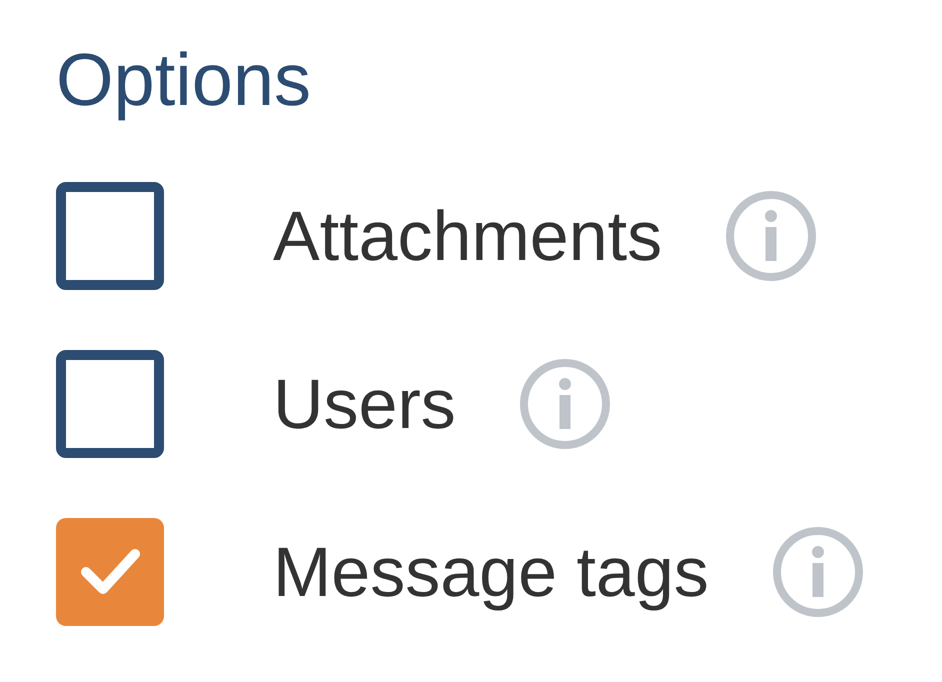 The height and width of the screenshot is (682, 942). What do you see at coordinates (184, 80) in the screenshot?
I see `section-heading: Options` at bounding box center [184, 80].